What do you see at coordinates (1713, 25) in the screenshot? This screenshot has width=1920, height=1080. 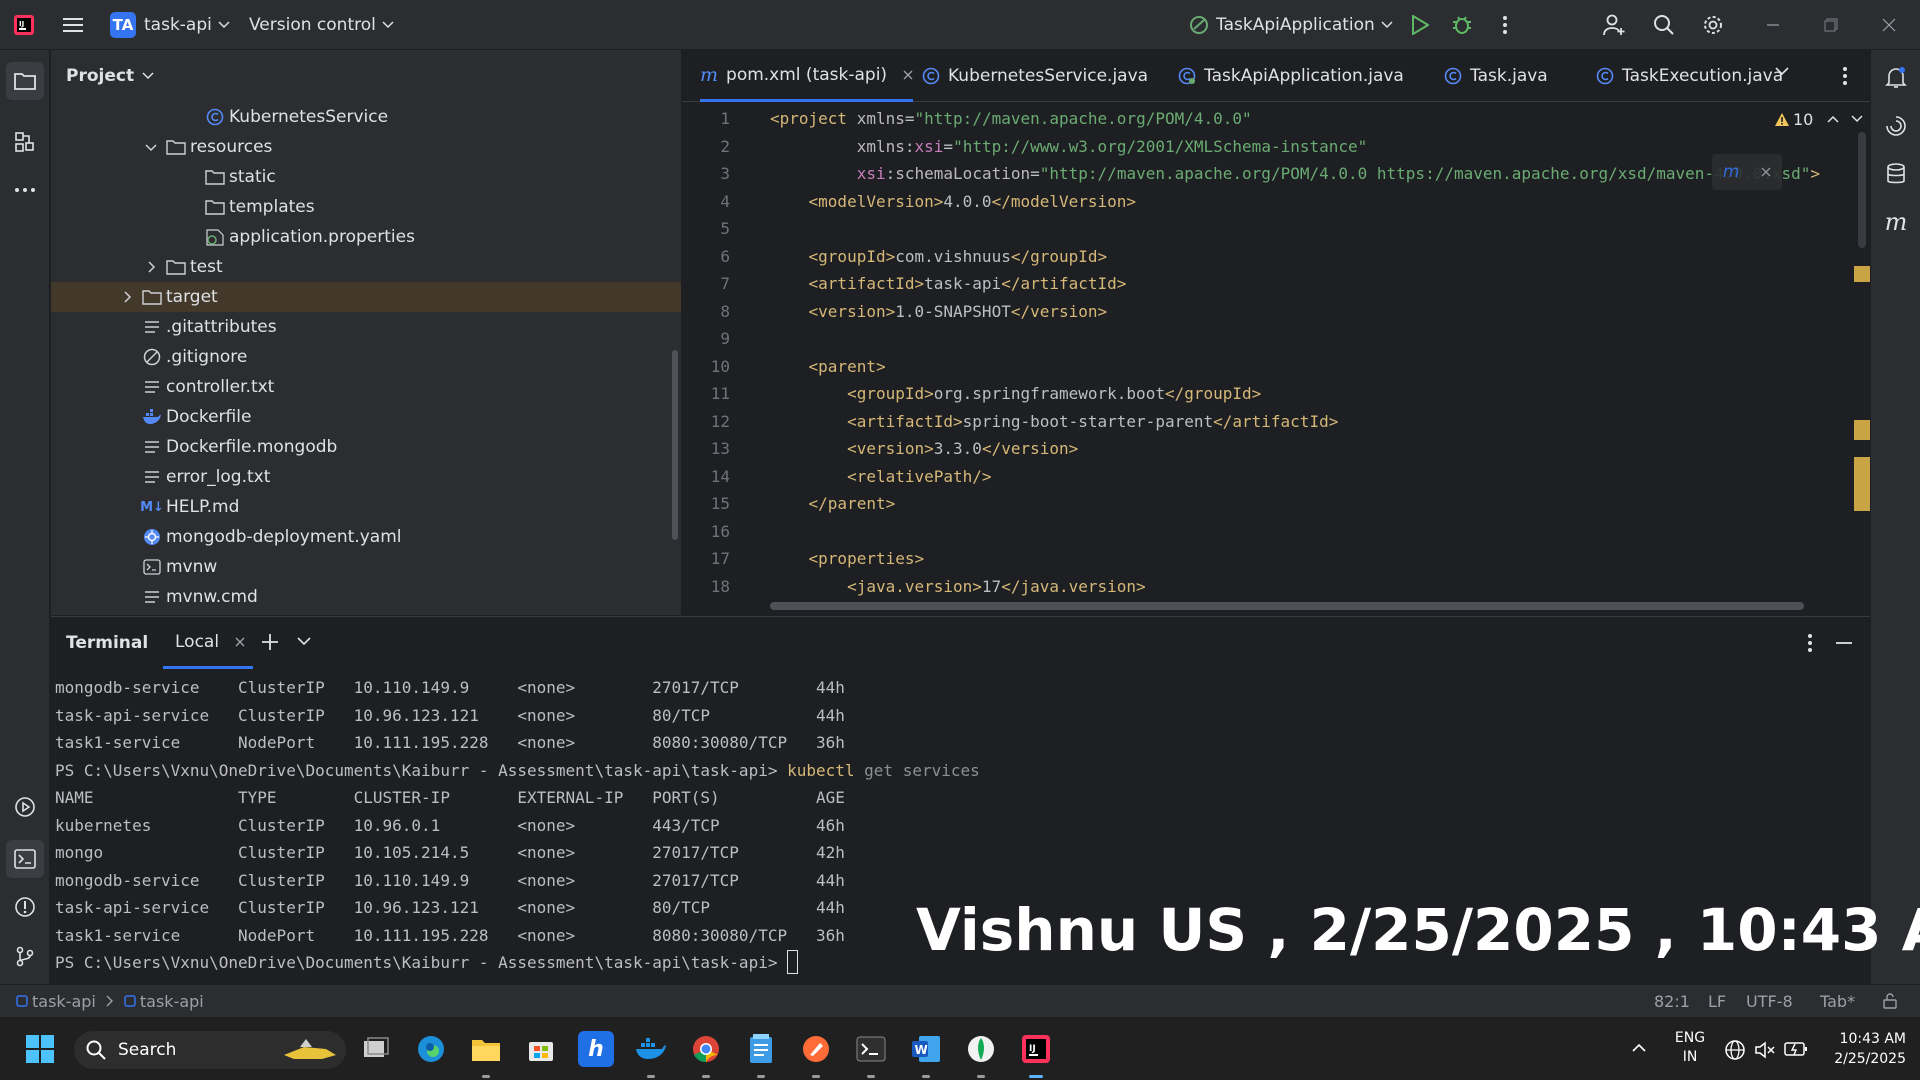 I see `settings-gear-icon` at bounding box center [1713, 25].